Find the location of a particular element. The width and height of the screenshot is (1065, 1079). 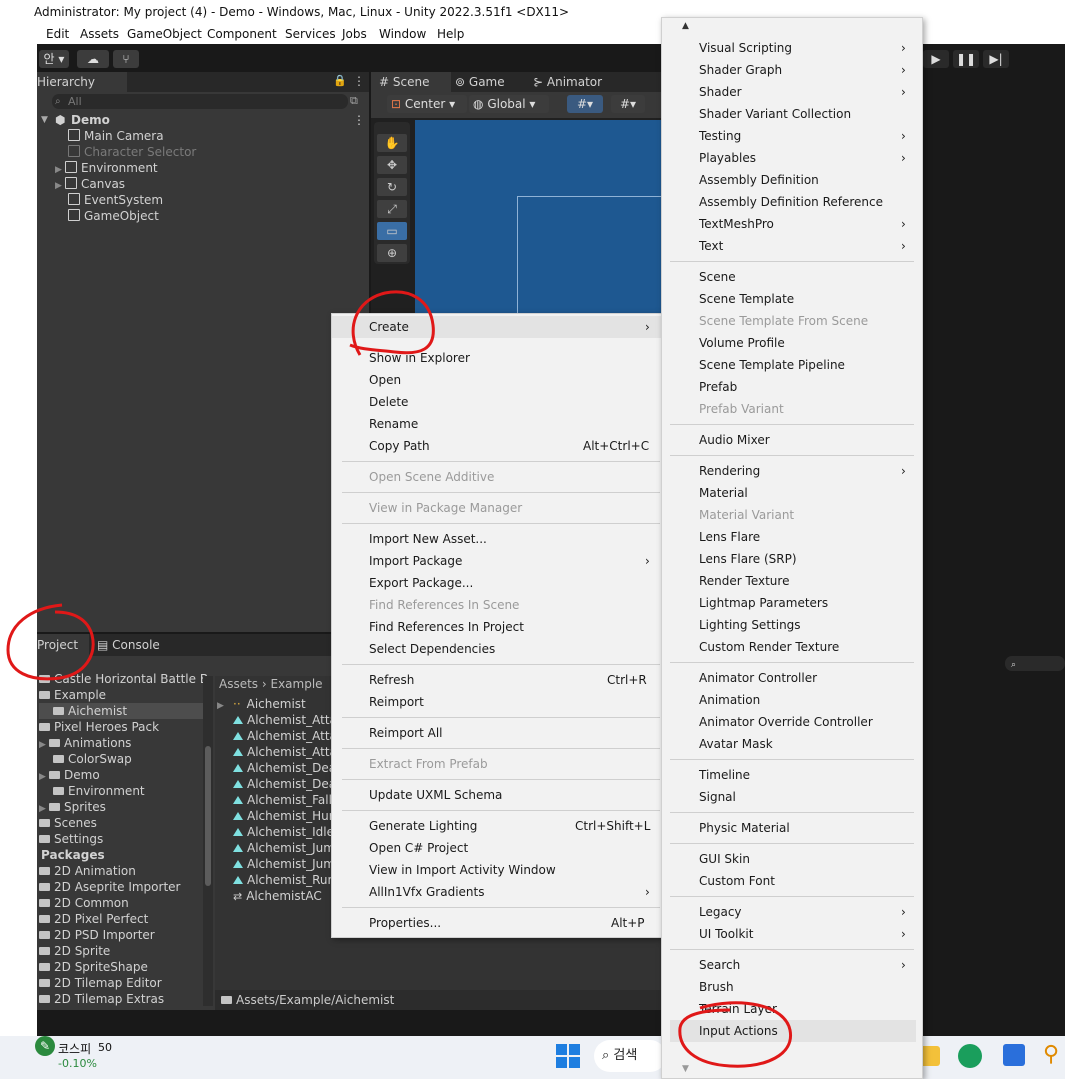

asset-item: Alchemist_Jum is located at coordinates (284, 864).